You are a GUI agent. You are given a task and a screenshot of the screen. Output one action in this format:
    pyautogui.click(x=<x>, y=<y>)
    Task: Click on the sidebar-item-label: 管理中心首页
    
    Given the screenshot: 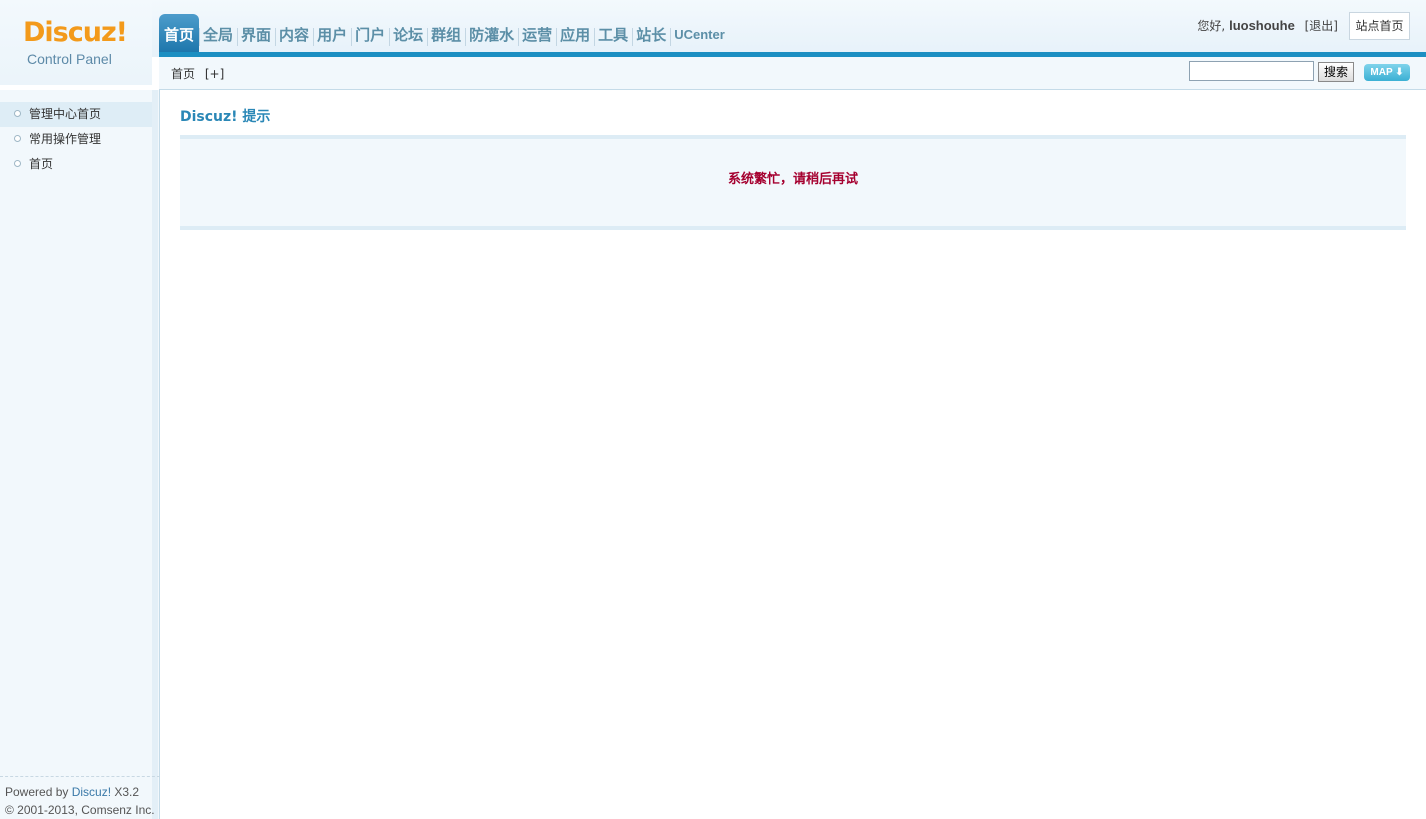 What is the action you would take?
    pyautogui.click(x=65, y=114)
    